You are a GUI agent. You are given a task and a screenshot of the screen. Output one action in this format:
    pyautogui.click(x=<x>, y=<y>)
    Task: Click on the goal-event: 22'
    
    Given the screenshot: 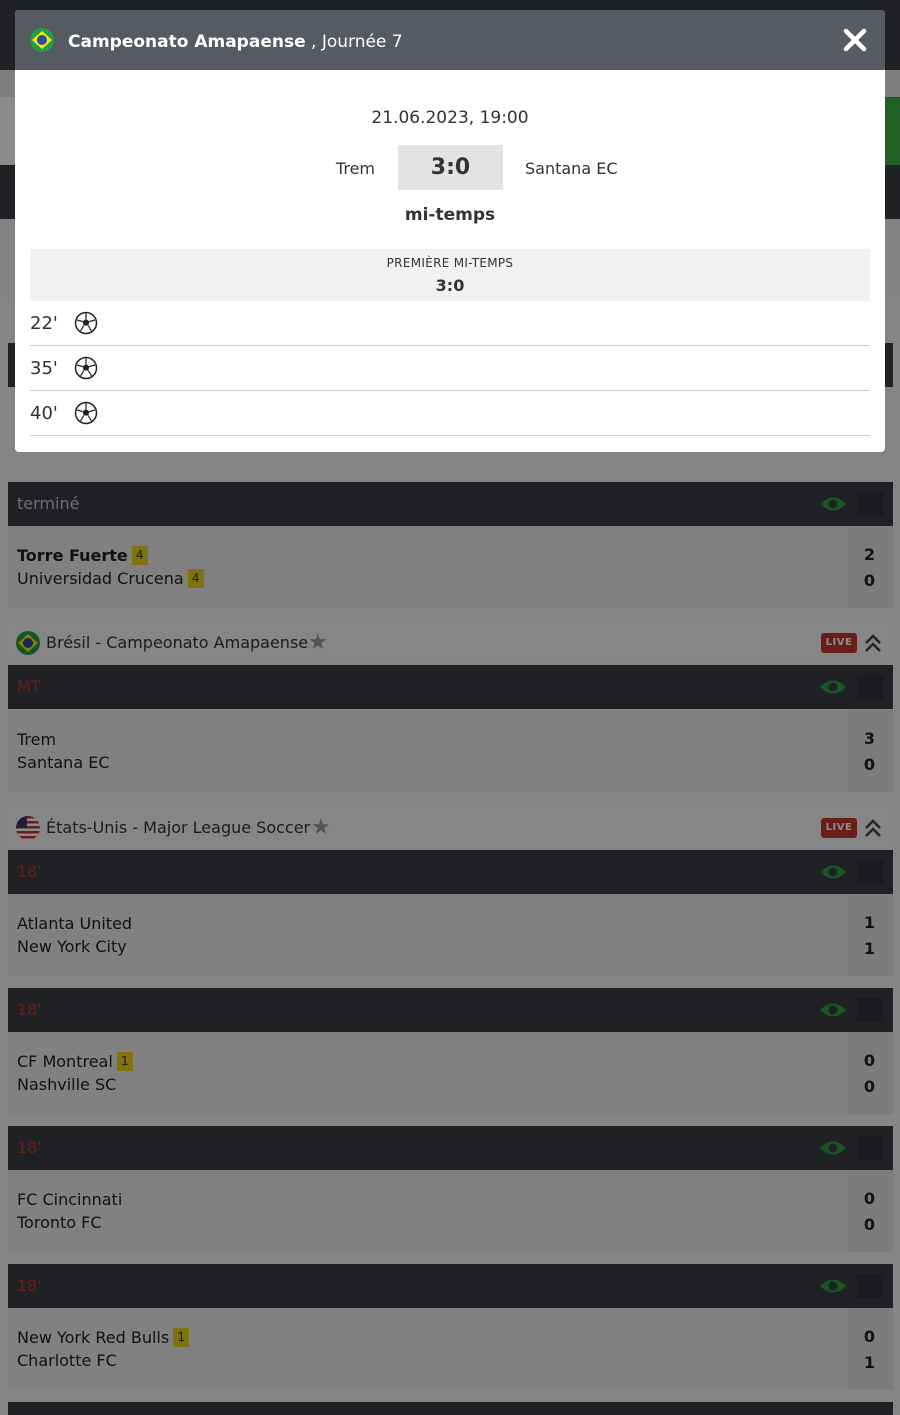 What is the action you would take?
    pyautogui.click(x=450, y=323)
    